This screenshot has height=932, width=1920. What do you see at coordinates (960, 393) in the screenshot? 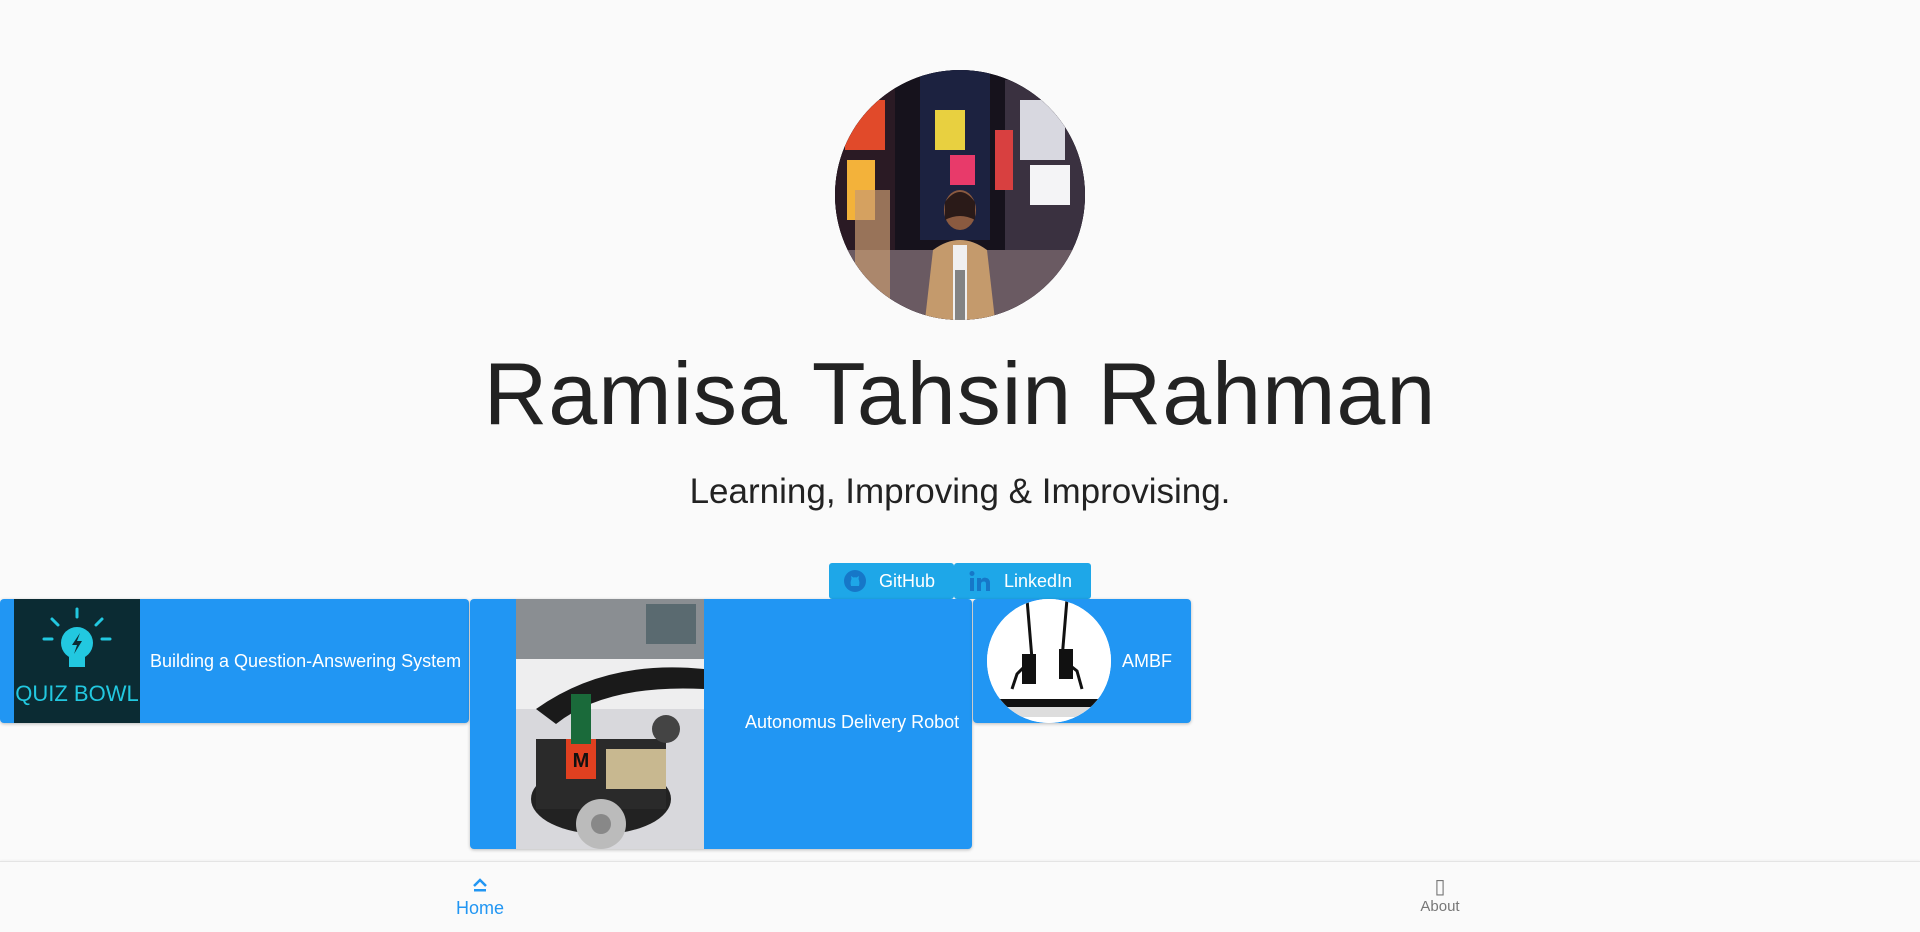
I see `page-title: Ramisa Tahsin Rahman` at bounding box center [960, 393].